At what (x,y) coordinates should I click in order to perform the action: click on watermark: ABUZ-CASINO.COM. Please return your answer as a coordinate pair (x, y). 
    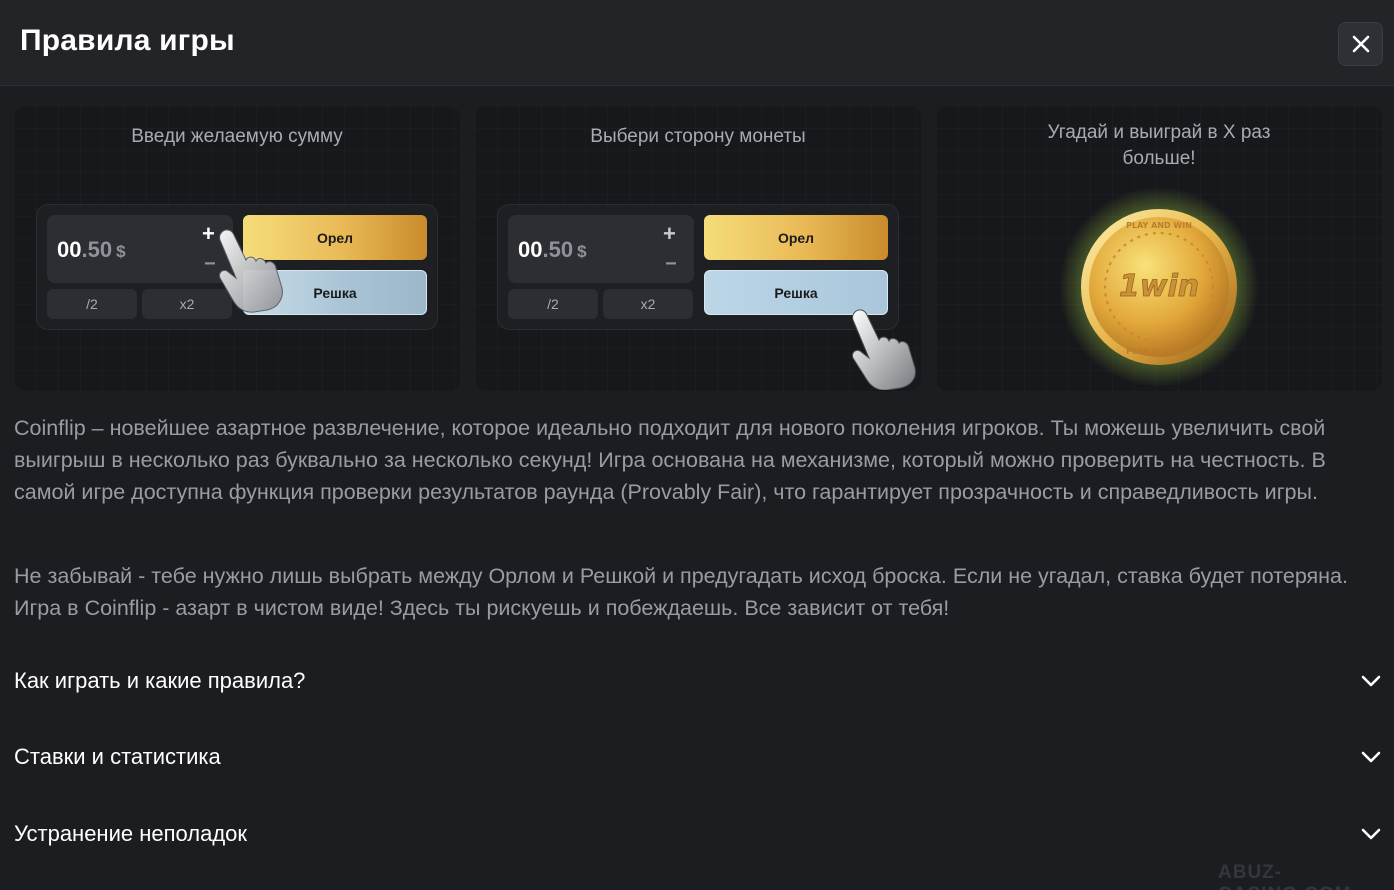
    Looking at the image, I should click on (1284, 876).